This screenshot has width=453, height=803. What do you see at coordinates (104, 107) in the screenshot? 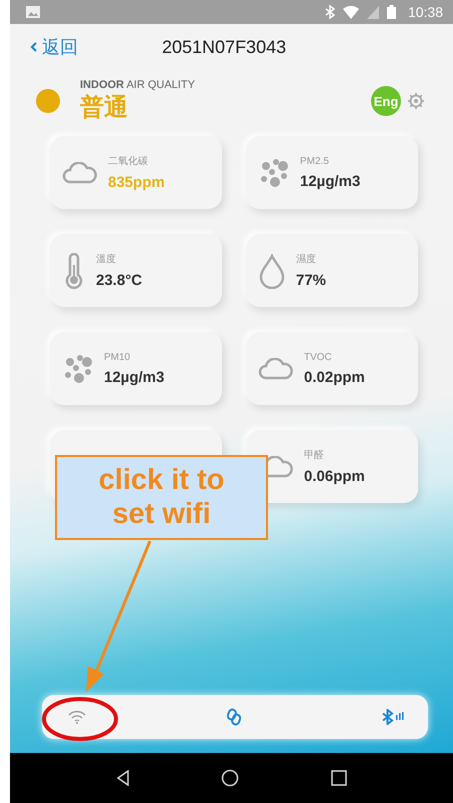
I see `air-quality-status: 普通` at bounding box center [104, 107].